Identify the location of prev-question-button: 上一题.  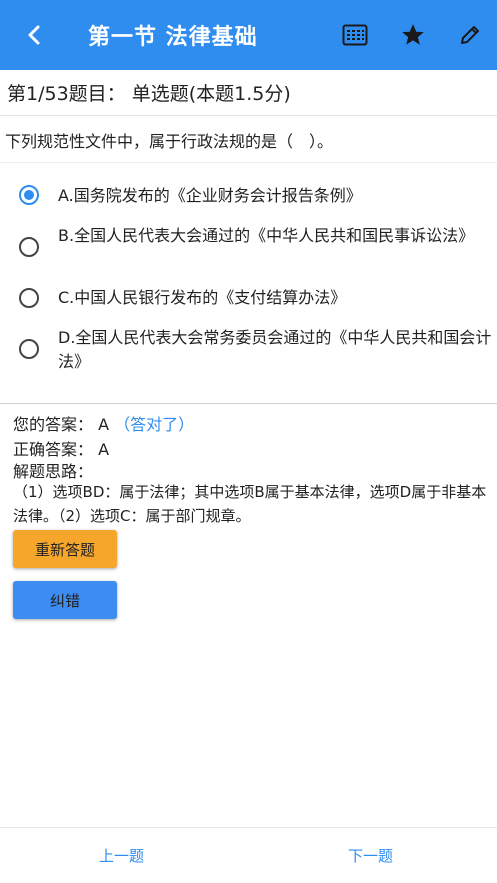
(121, 855).